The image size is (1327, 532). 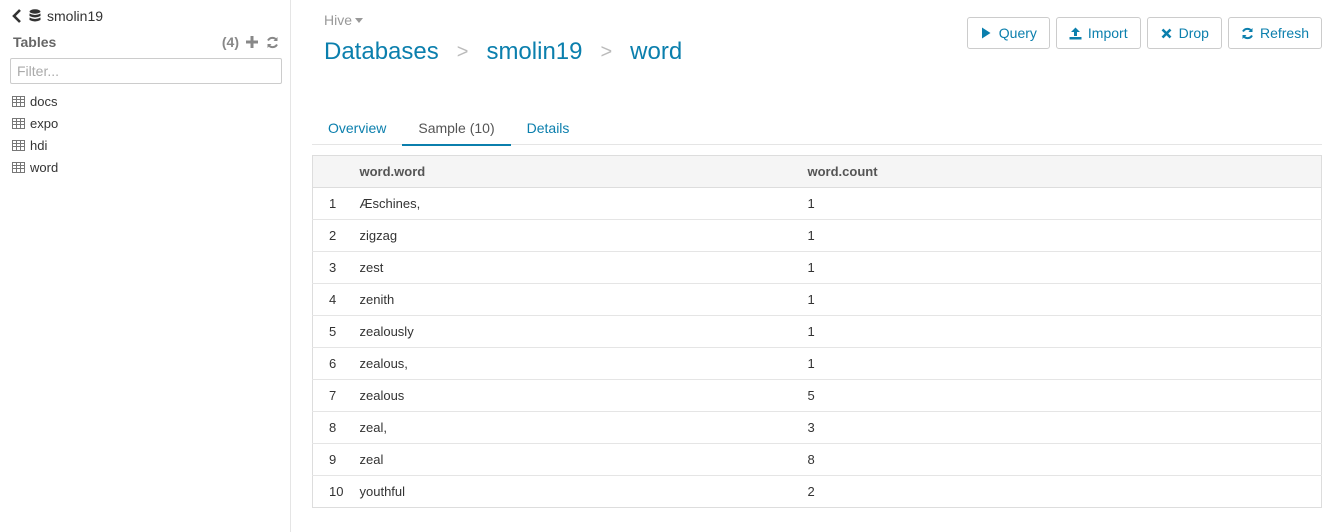 What do you see at coordinates (583, 267) in the screenshot?
I see `cell-word: zest` at bounding box center [583, 267].